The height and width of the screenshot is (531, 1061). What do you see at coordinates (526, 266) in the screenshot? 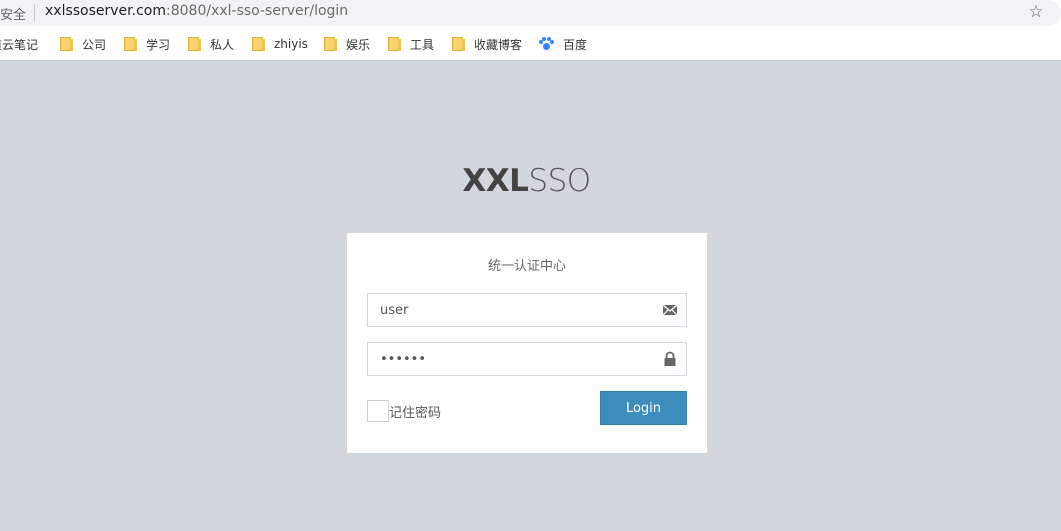
I see `login-title: 统一认证中心` at bounding box center [526, 266].